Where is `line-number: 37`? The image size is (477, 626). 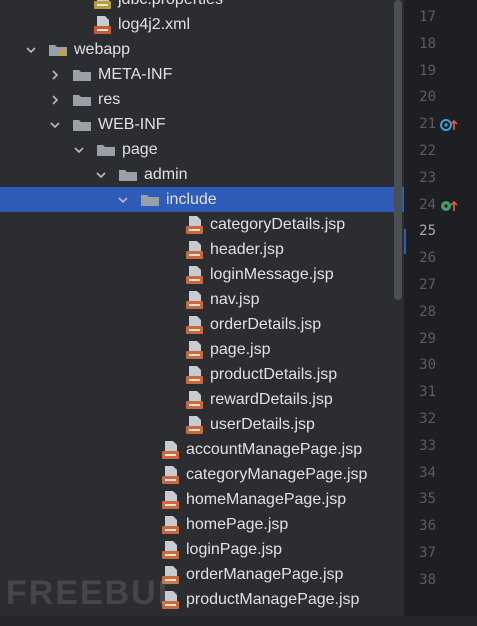
line-number: 37 is located at coordinates (427, 553).